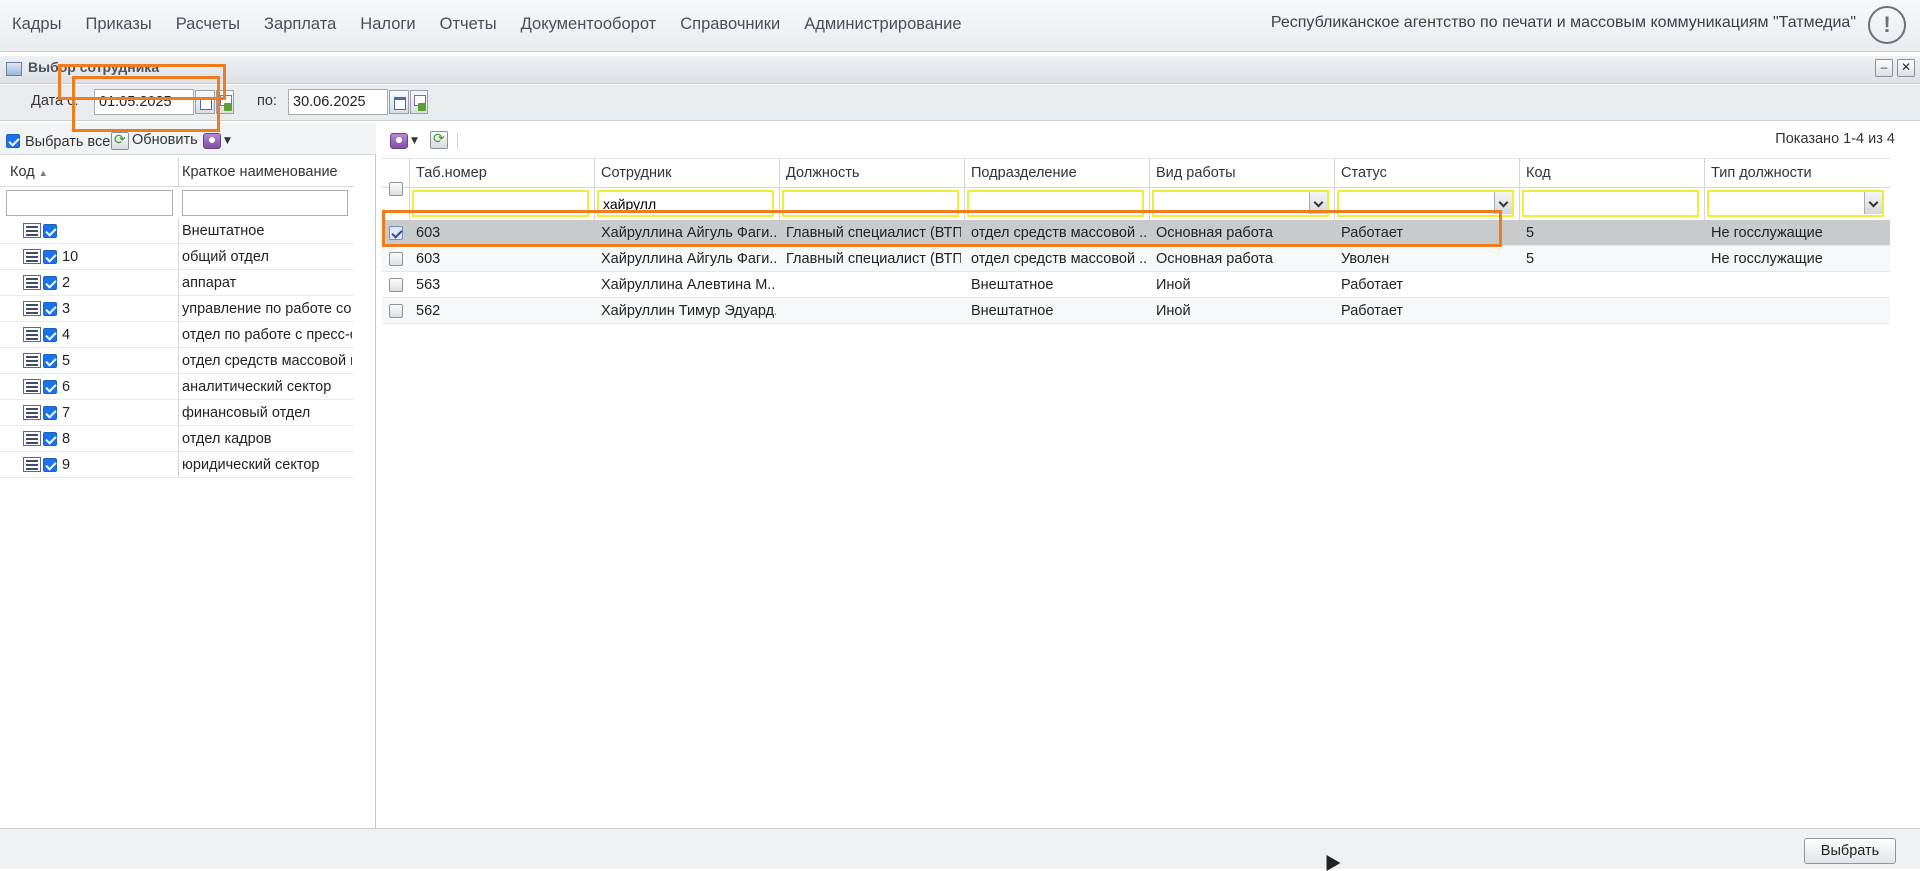 The width and height of the screenshot is (1920, 871). I want to click on refresh-button: ⟳, so click(120, 141).